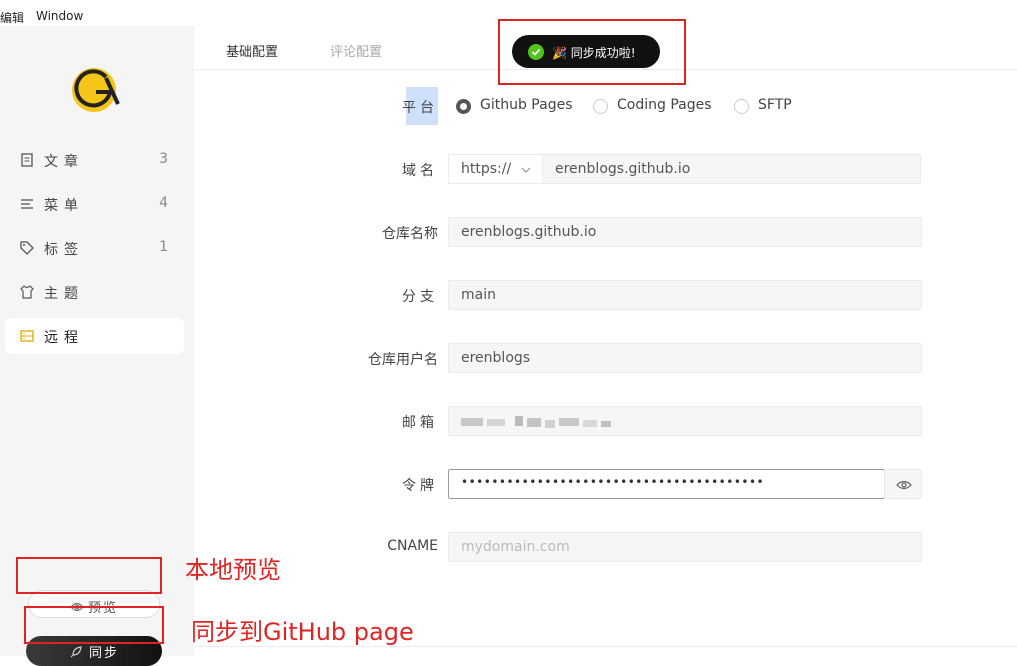 This screenshot has width=1017, height=666. I want to click on protocol-select: https://, so click(495, 169).